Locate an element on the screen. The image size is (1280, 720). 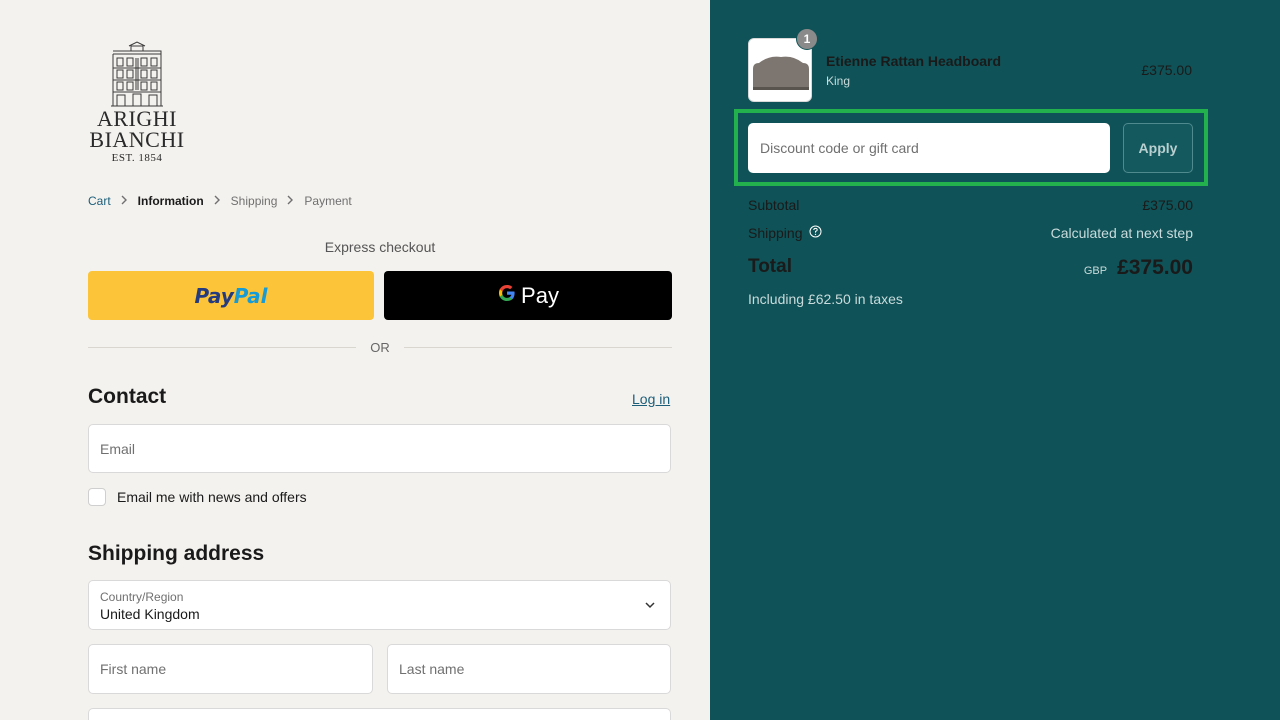
total-value: £375.00 is located at coordinates (1155, 267).